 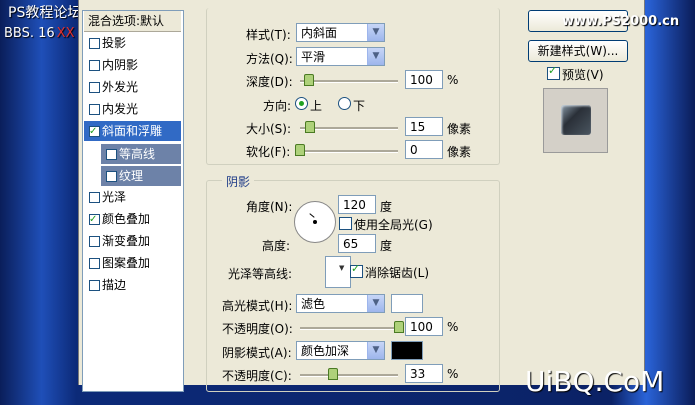 What do you see at coordinates (114, 43) in the screenshot?
I see `style-list-item-label: 投影` at bounding box center [114, 43].